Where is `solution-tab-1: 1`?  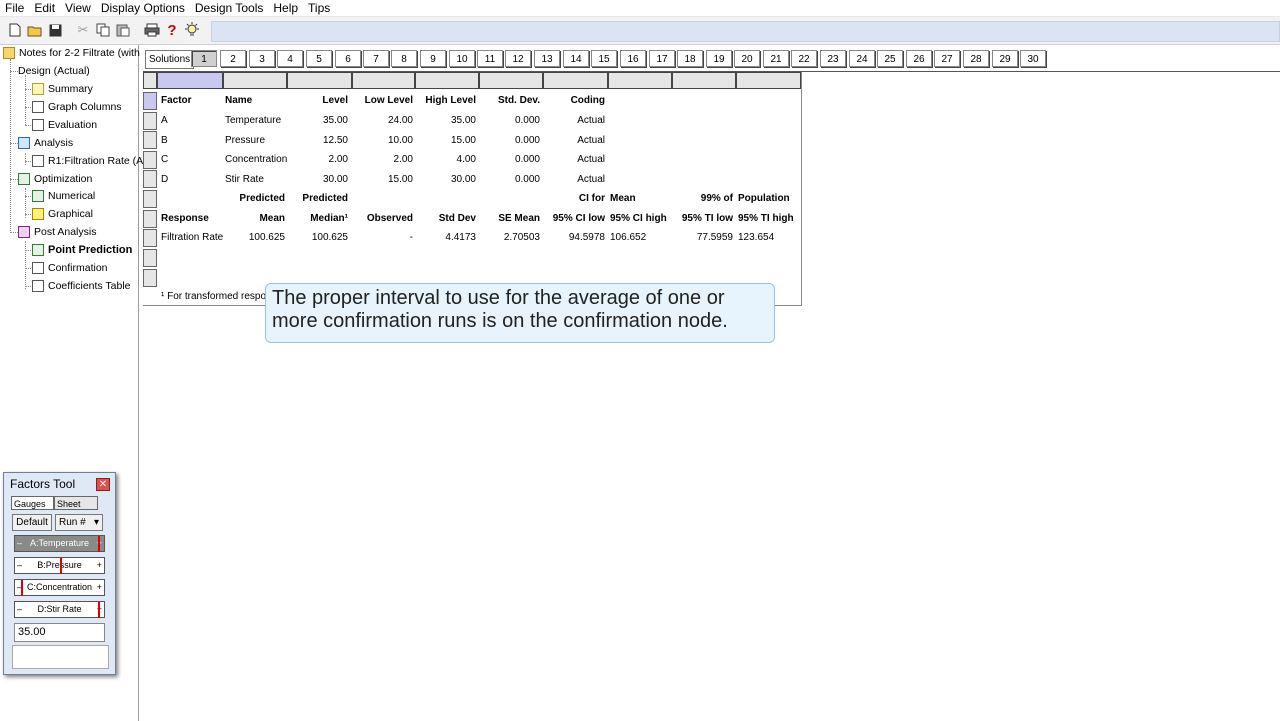
solution-tab-1: 1 is located at coordinates (204, 58).